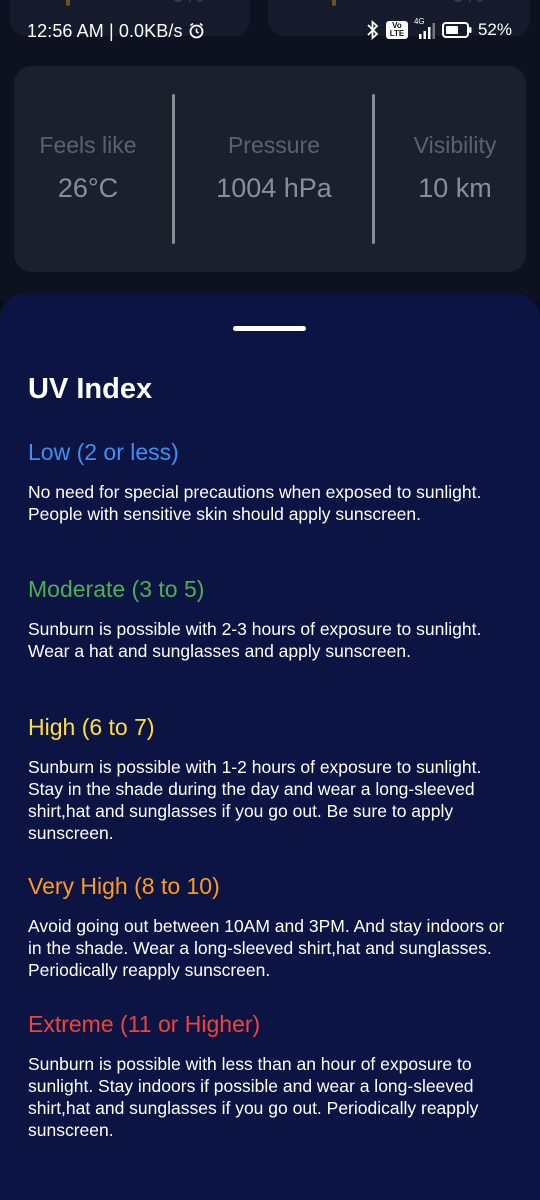  Describe the element at coordinates (455, 188) in the screenshot. I see `visibility-value: 10 km` at that location.